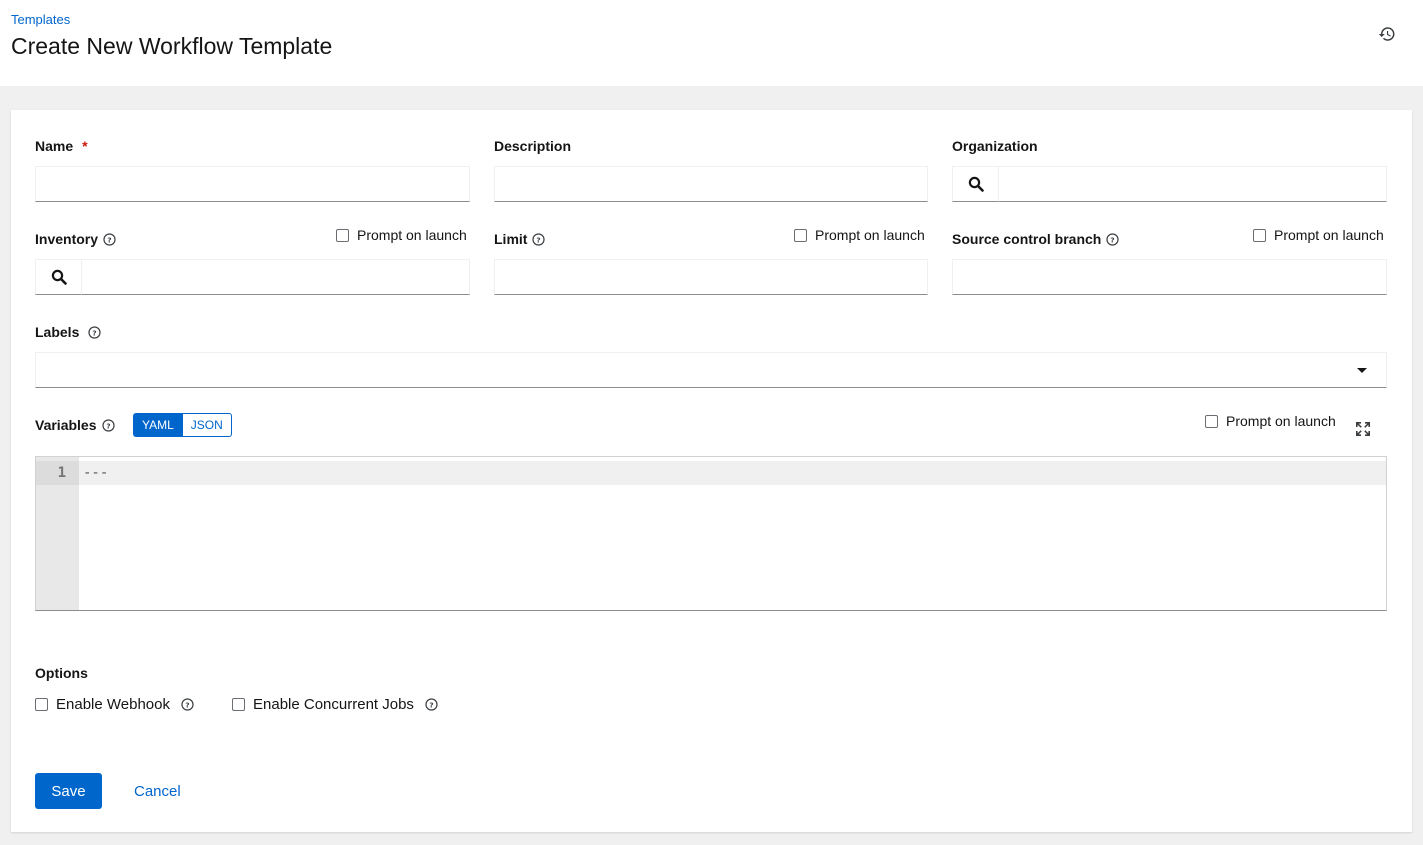  I want to click on description-label: Description, so click(533, 146).